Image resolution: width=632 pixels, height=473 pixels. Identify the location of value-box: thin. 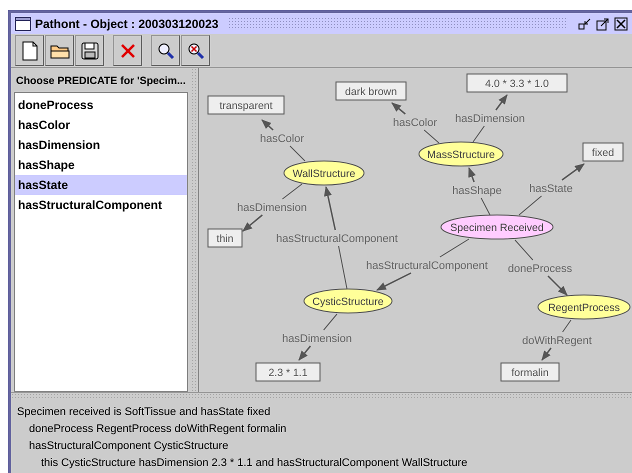
(225, 238).